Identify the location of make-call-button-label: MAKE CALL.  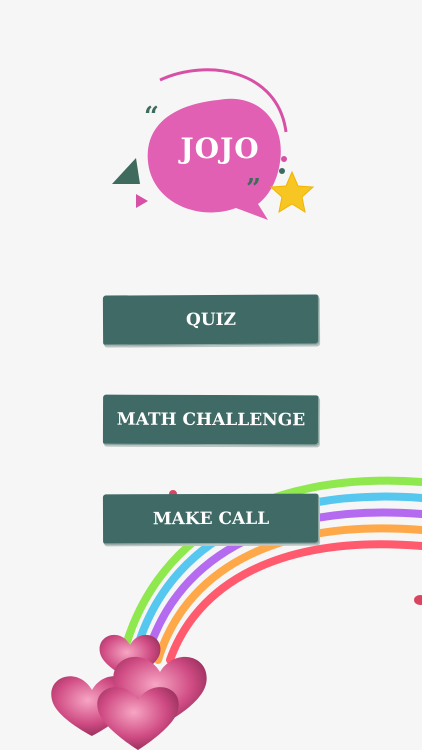
(211, 519).